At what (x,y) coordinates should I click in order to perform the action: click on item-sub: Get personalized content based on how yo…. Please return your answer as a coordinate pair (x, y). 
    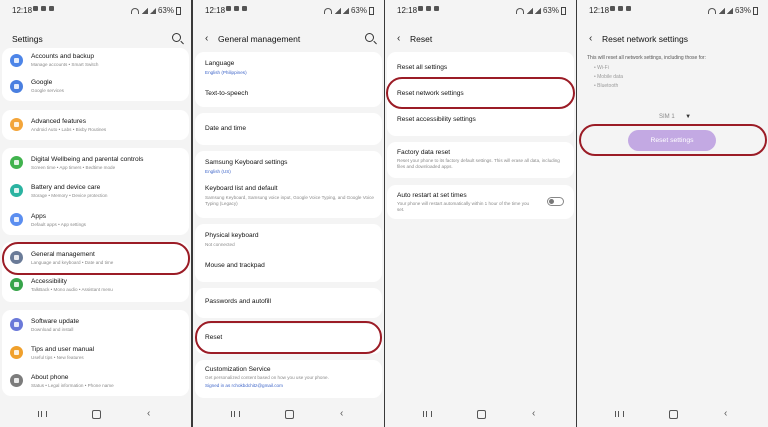
    Looking at the image, I should click on (267, 377).